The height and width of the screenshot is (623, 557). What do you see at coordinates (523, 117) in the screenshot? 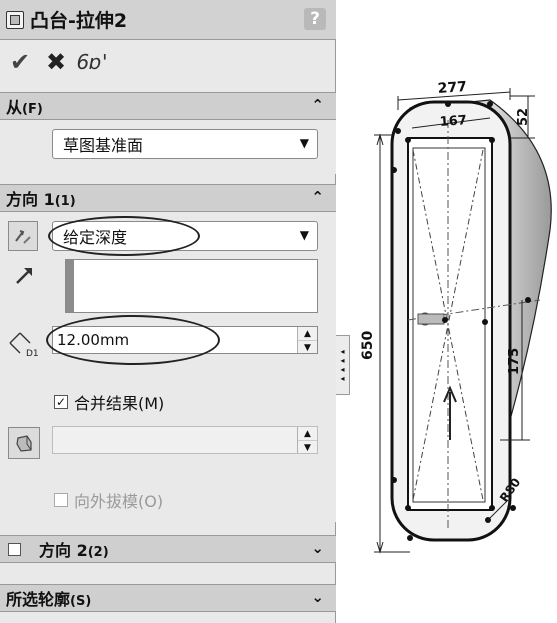
I see `dimension-top-offset: 52` at bounding box center [523, 117].